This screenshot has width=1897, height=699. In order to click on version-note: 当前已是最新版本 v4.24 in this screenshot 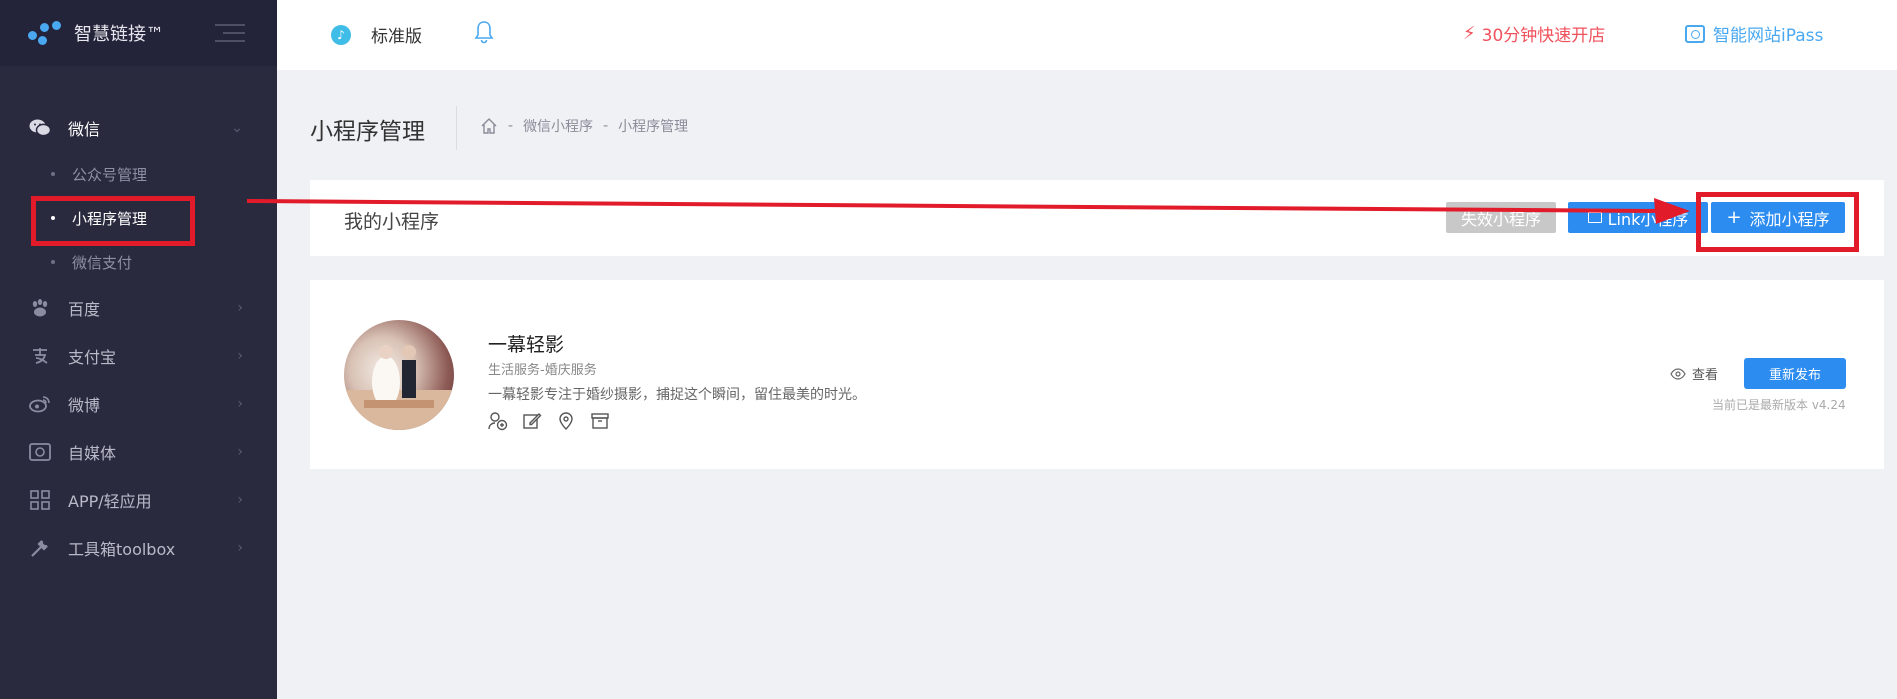, I will do `click(1779, 405)`.